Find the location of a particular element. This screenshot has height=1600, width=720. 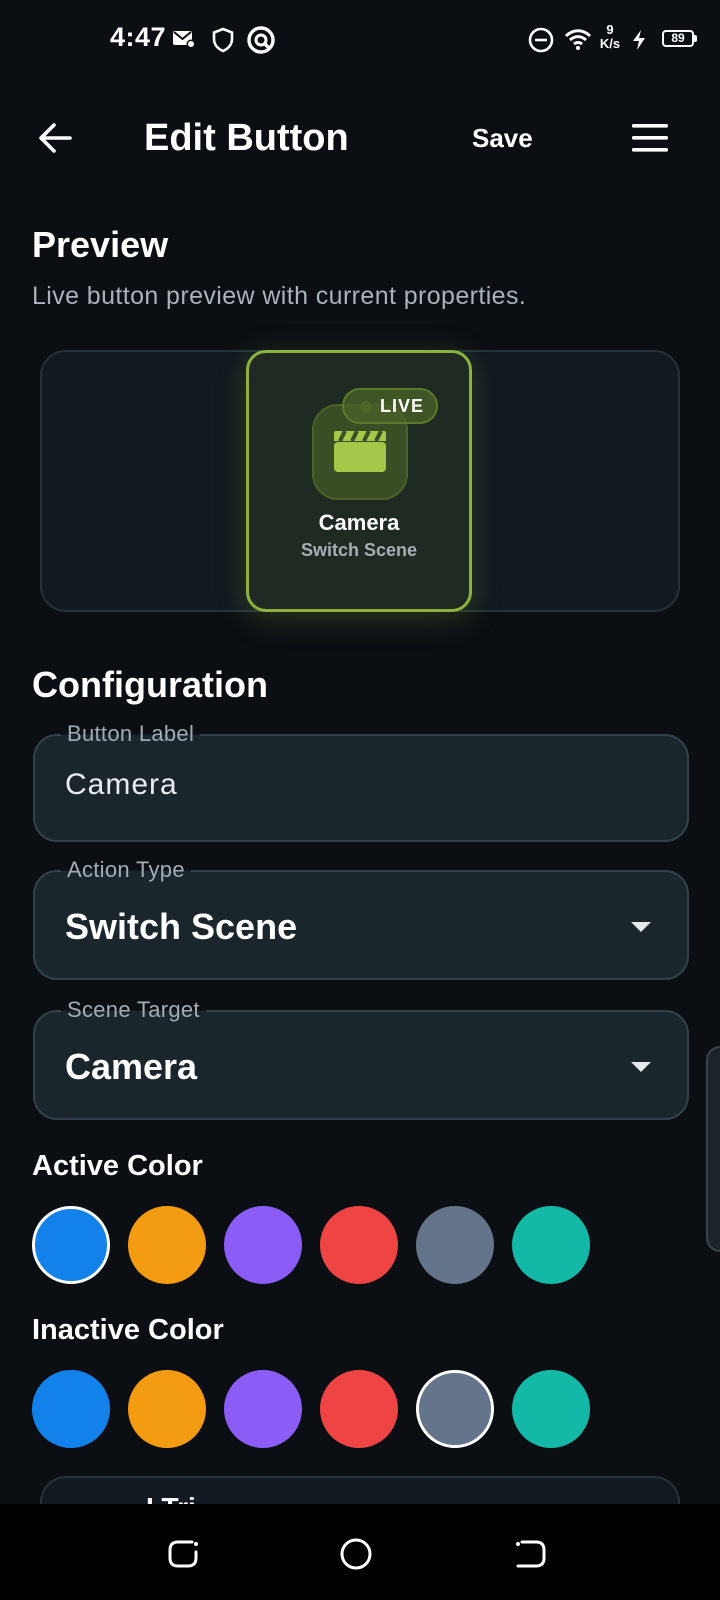

home-button is located at coordinates (356, 1554).